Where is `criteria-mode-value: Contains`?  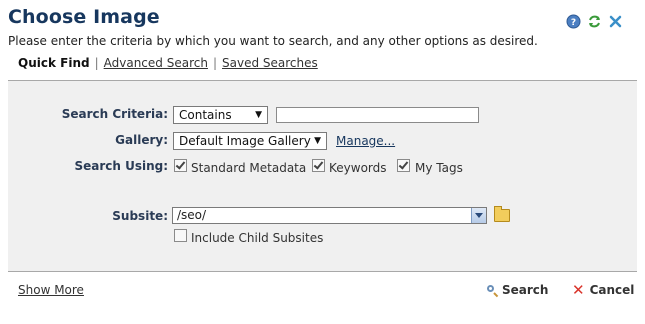 criteria-mode-value: Contains is located at coordinates (205, 115).